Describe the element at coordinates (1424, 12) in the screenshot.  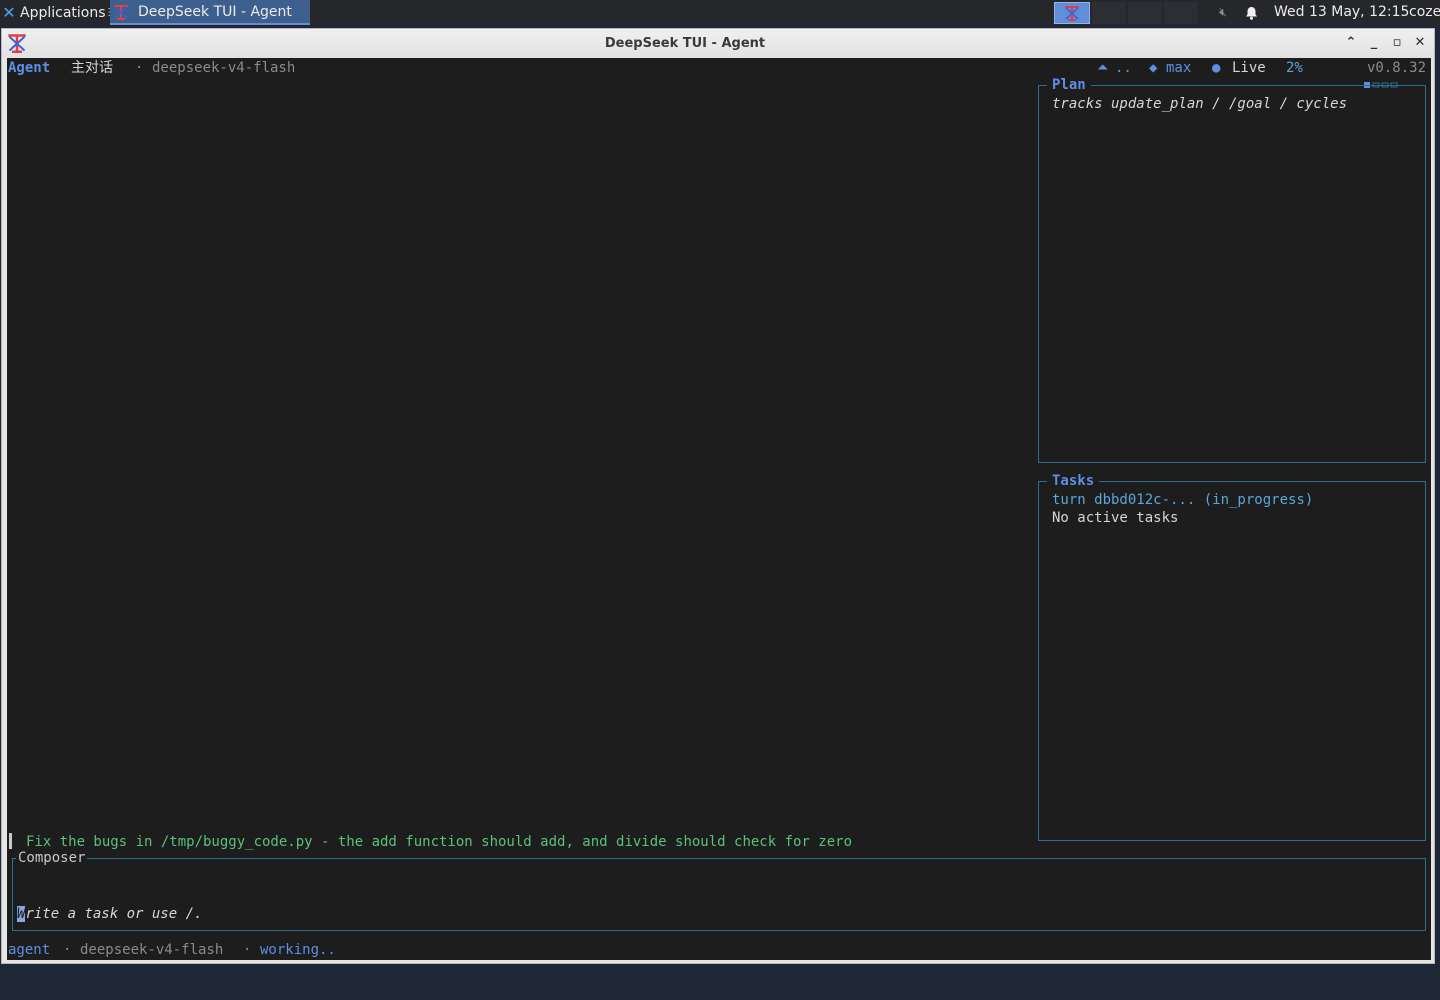
I see `user-menu: coze` at that location.